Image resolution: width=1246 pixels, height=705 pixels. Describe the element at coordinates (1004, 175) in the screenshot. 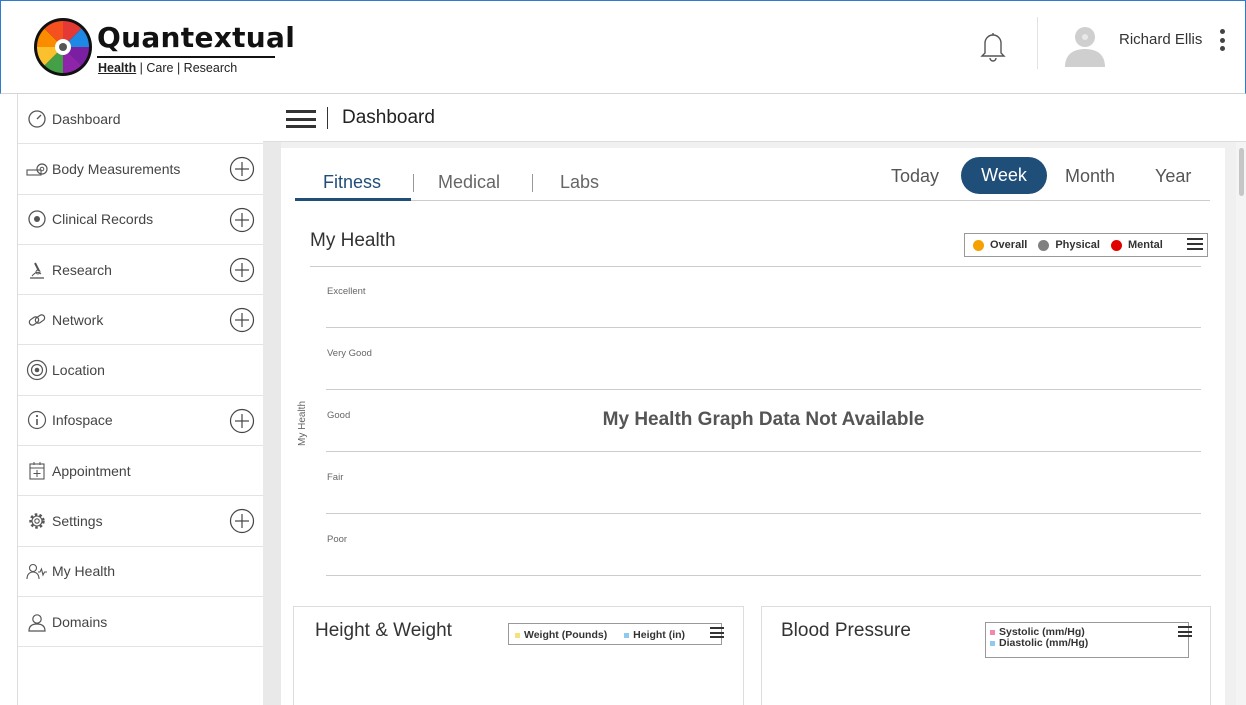

I see `period-week: Week` at that location.